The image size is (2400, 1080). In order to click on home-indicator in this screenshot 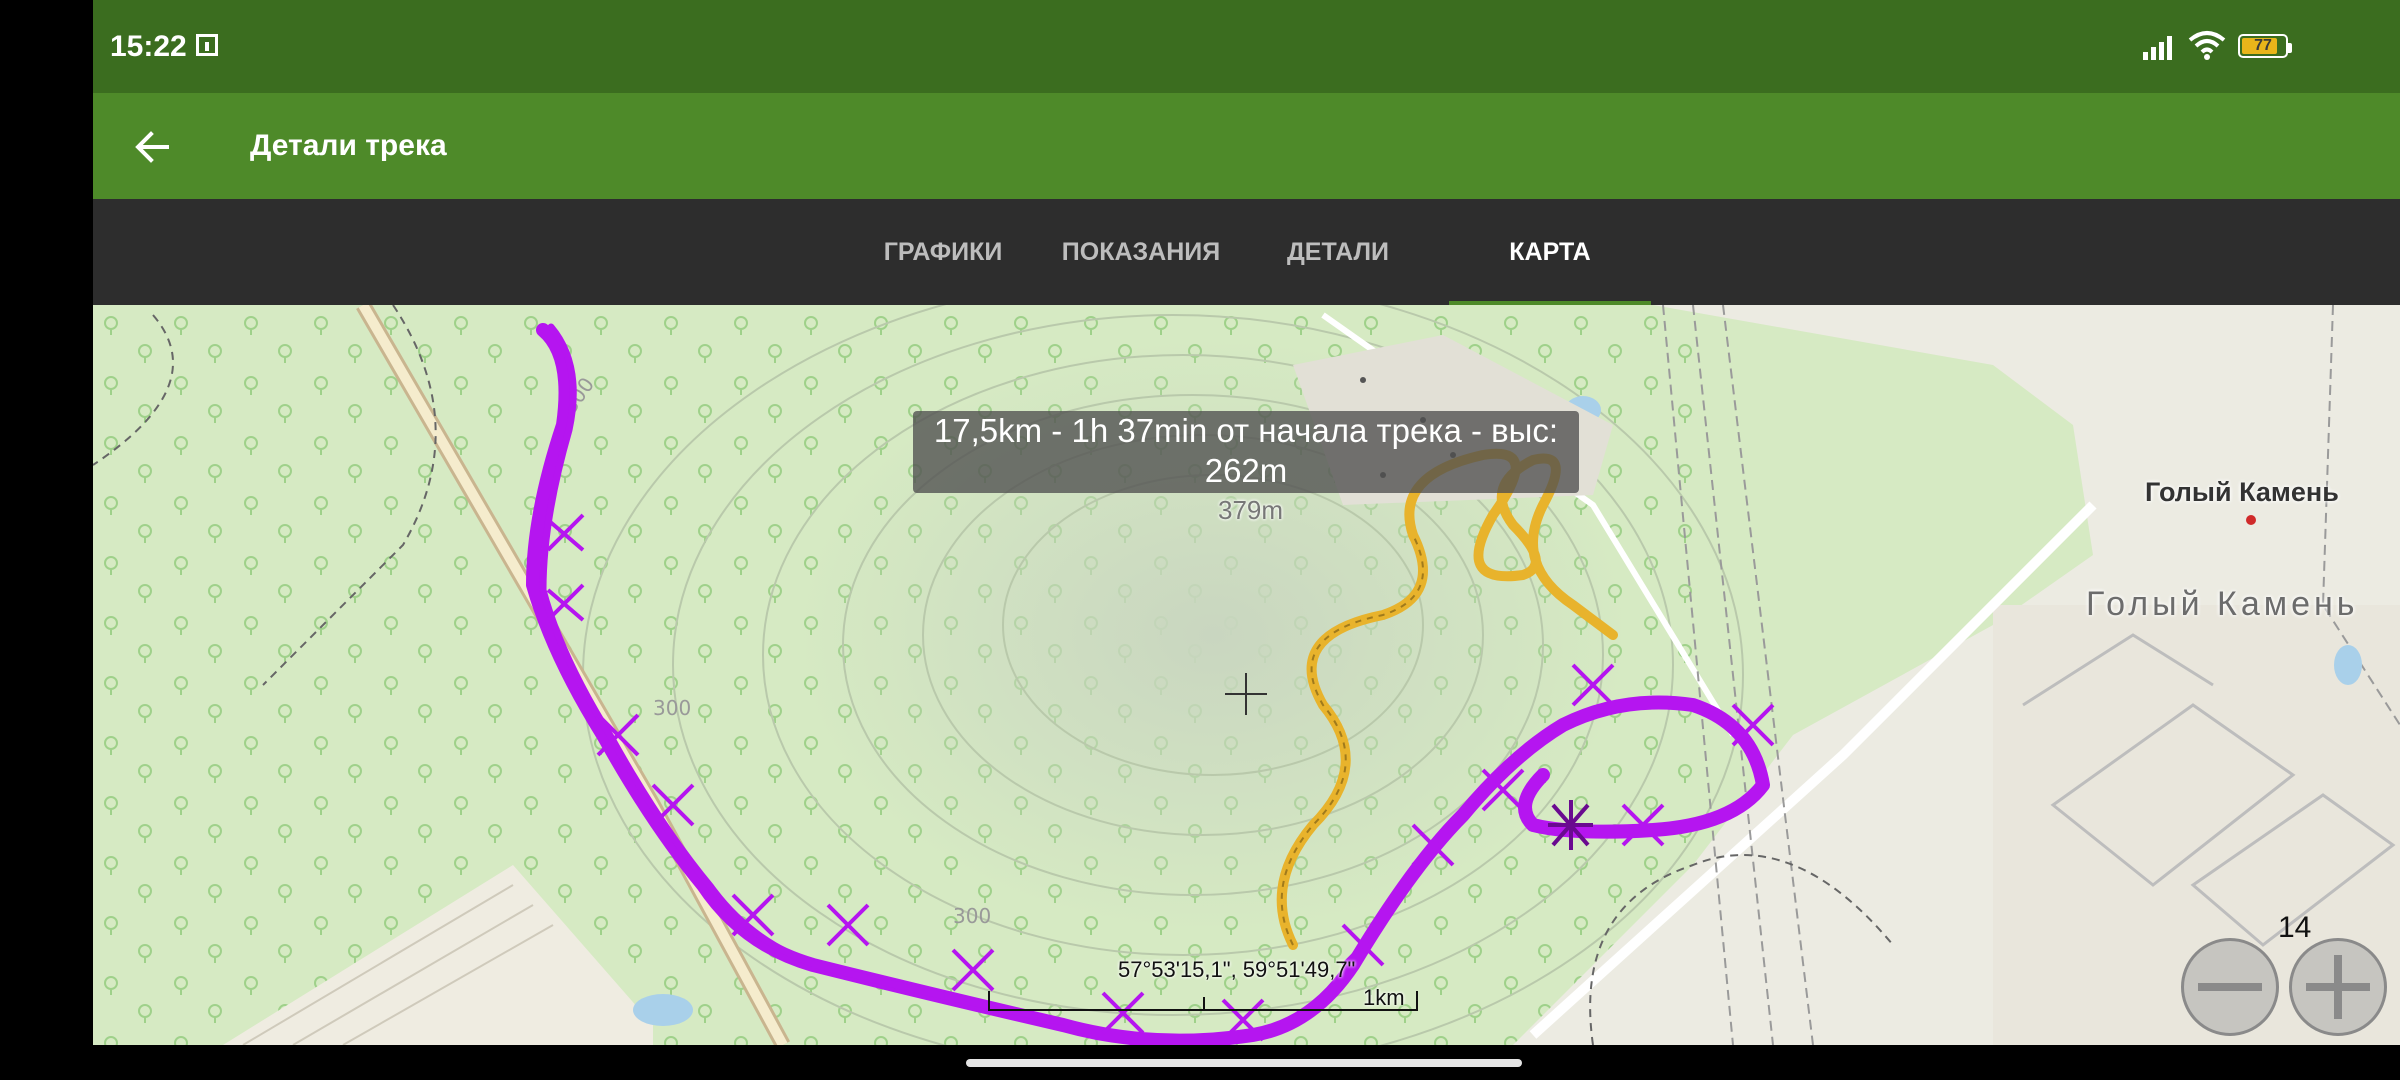, I will do `click(1244, 1063)`.